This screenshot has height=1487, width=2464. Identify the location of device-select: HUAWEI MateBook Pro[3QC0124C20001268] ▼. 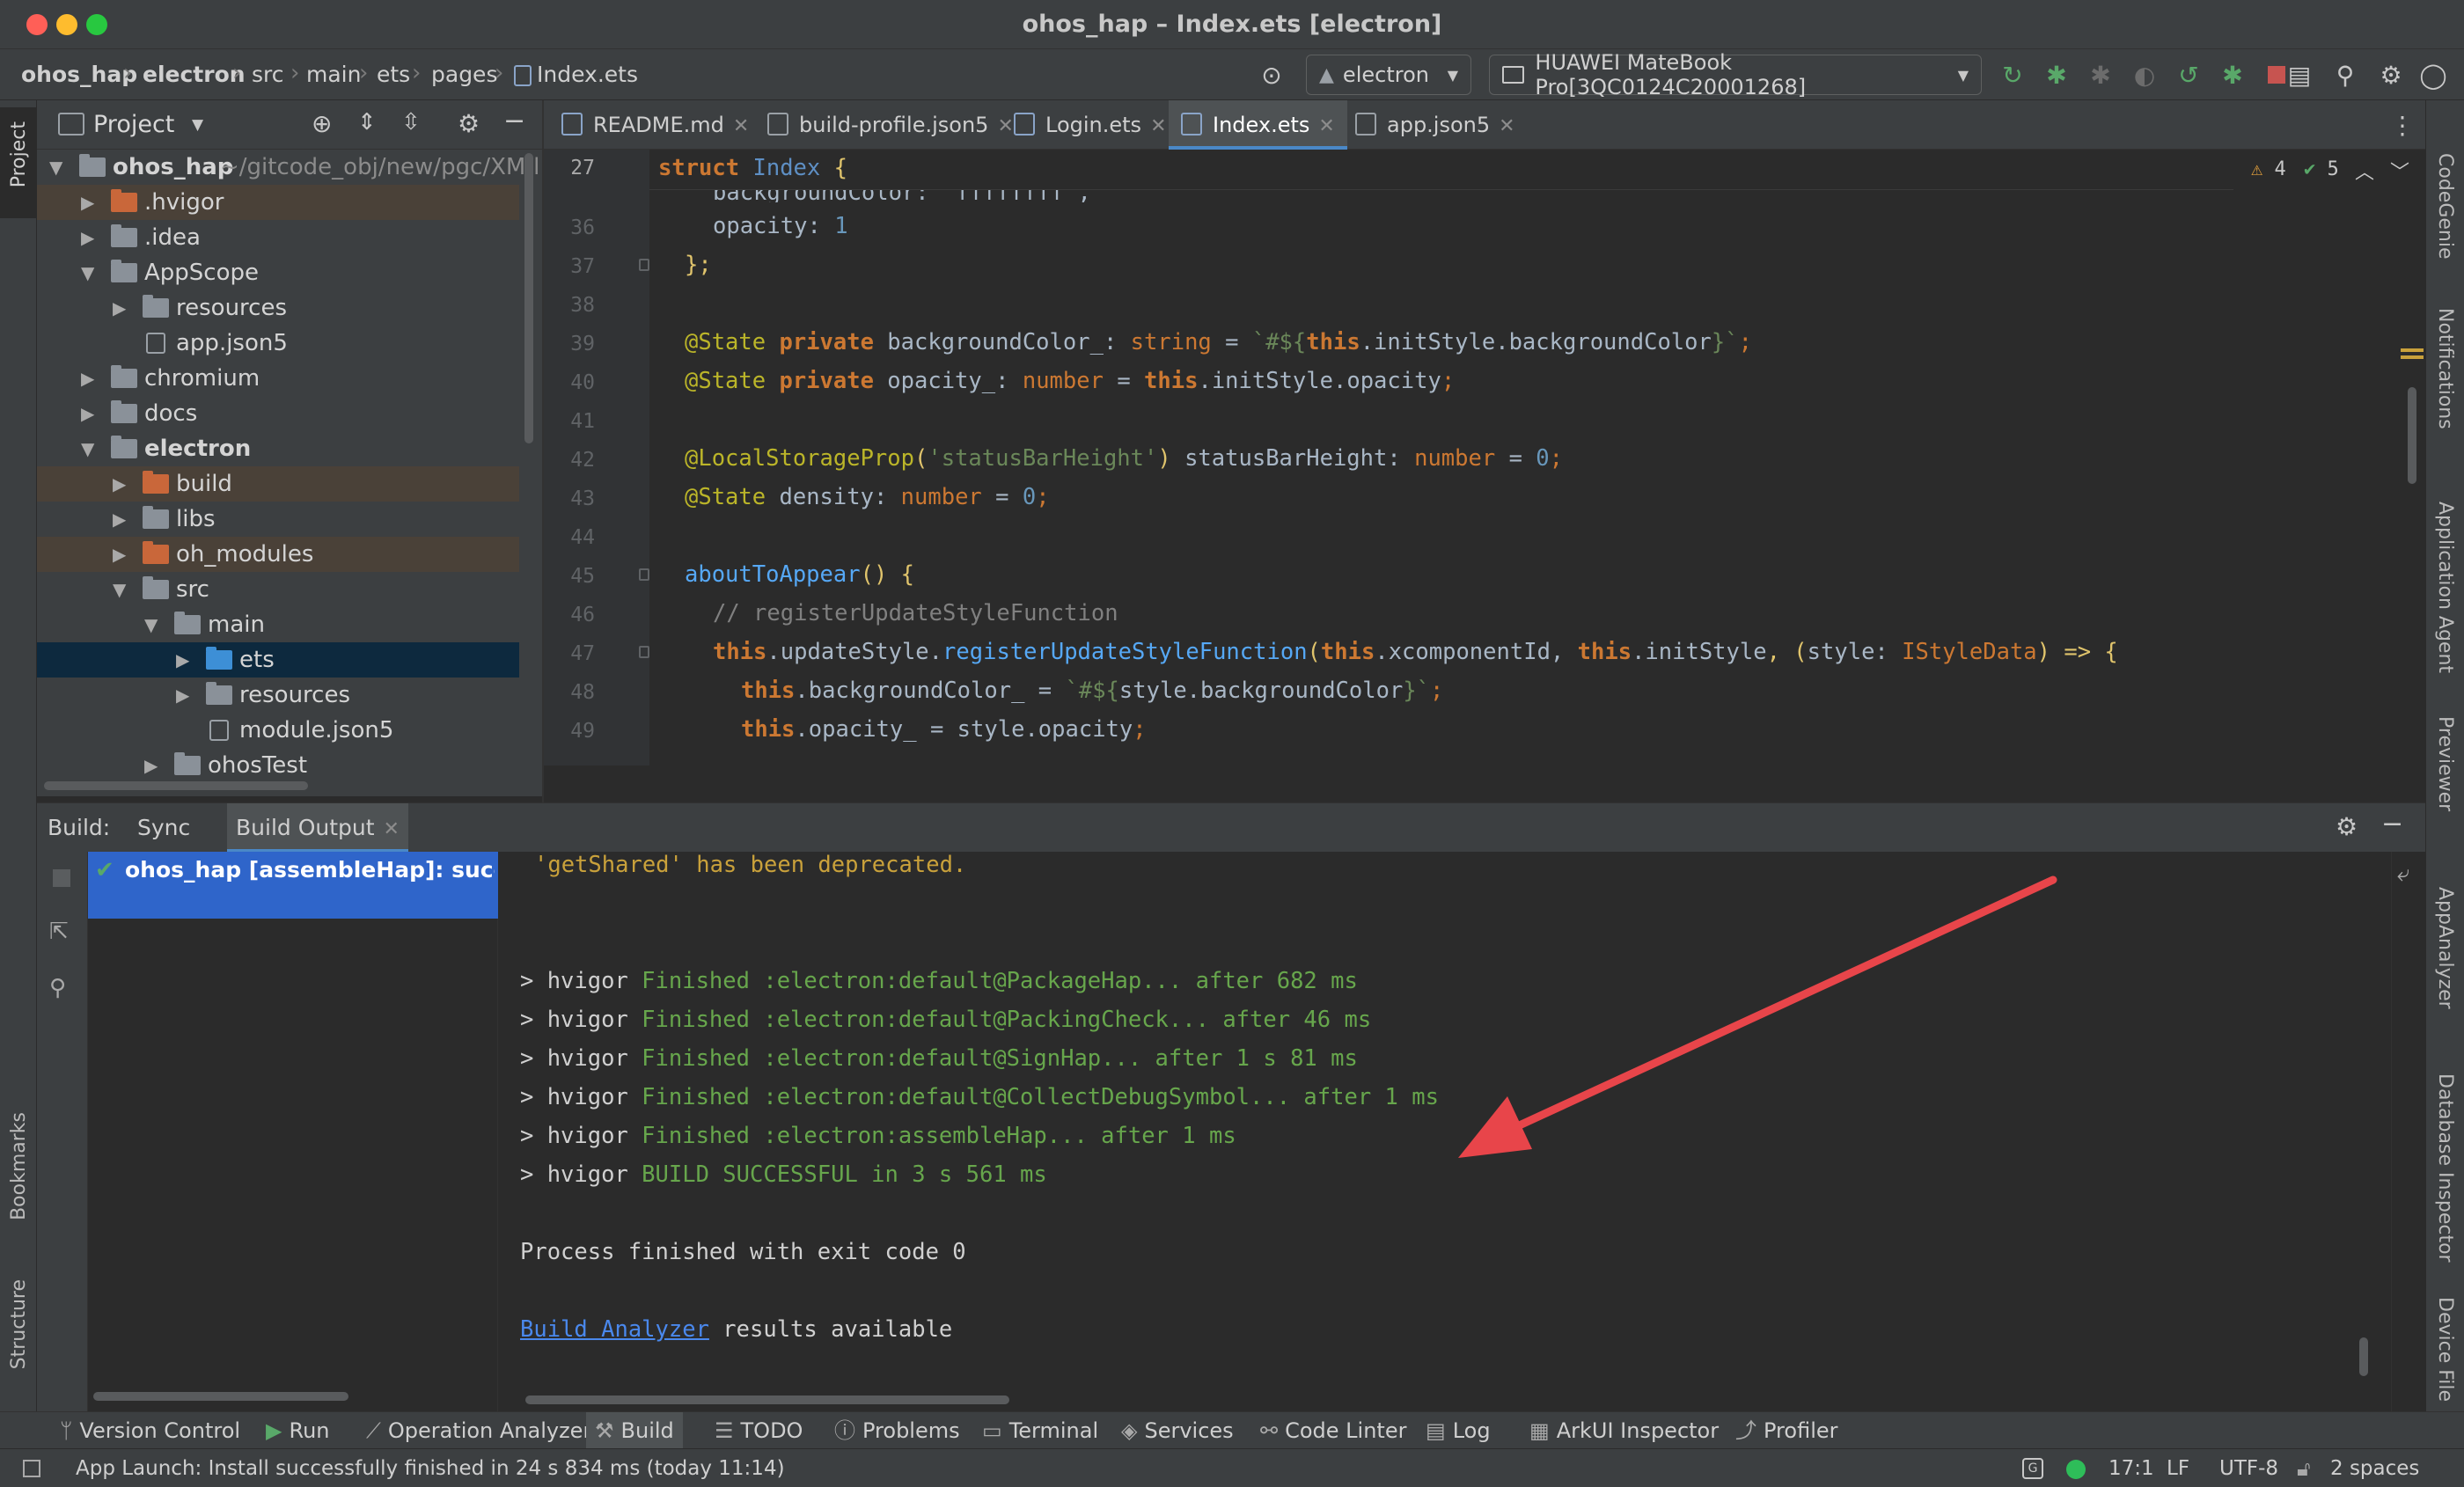
(1735, 74).